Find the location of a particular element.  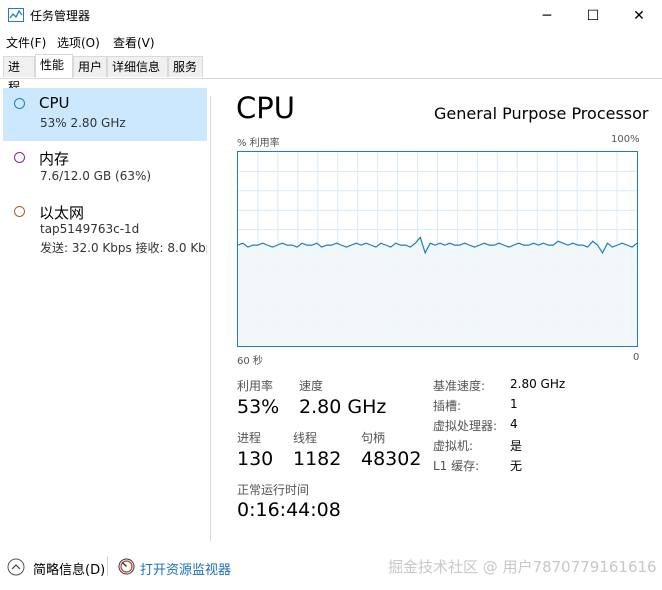

base-speed-value: 2.80 GHz is located at coordinates (538, 384).